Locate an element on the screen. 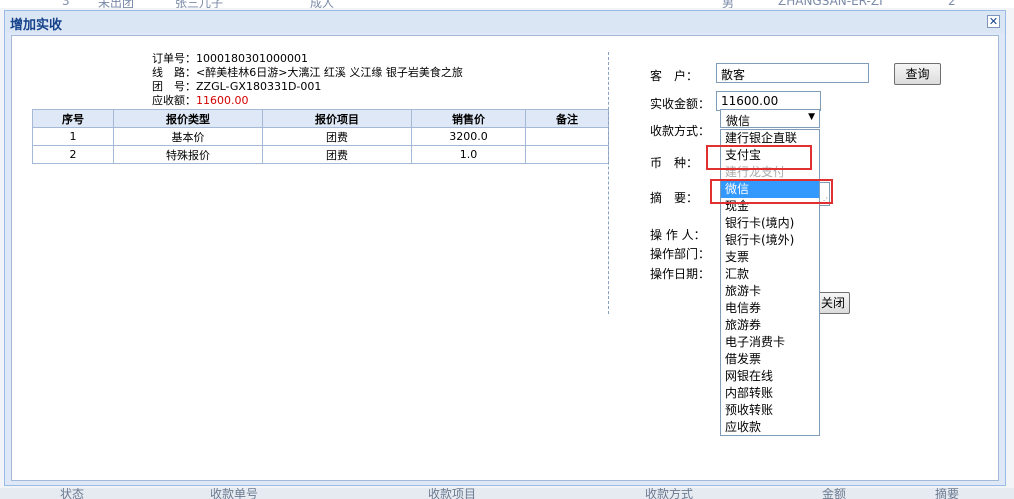  received-amount-input: 11600.00 is located at coordinates (768, 101).